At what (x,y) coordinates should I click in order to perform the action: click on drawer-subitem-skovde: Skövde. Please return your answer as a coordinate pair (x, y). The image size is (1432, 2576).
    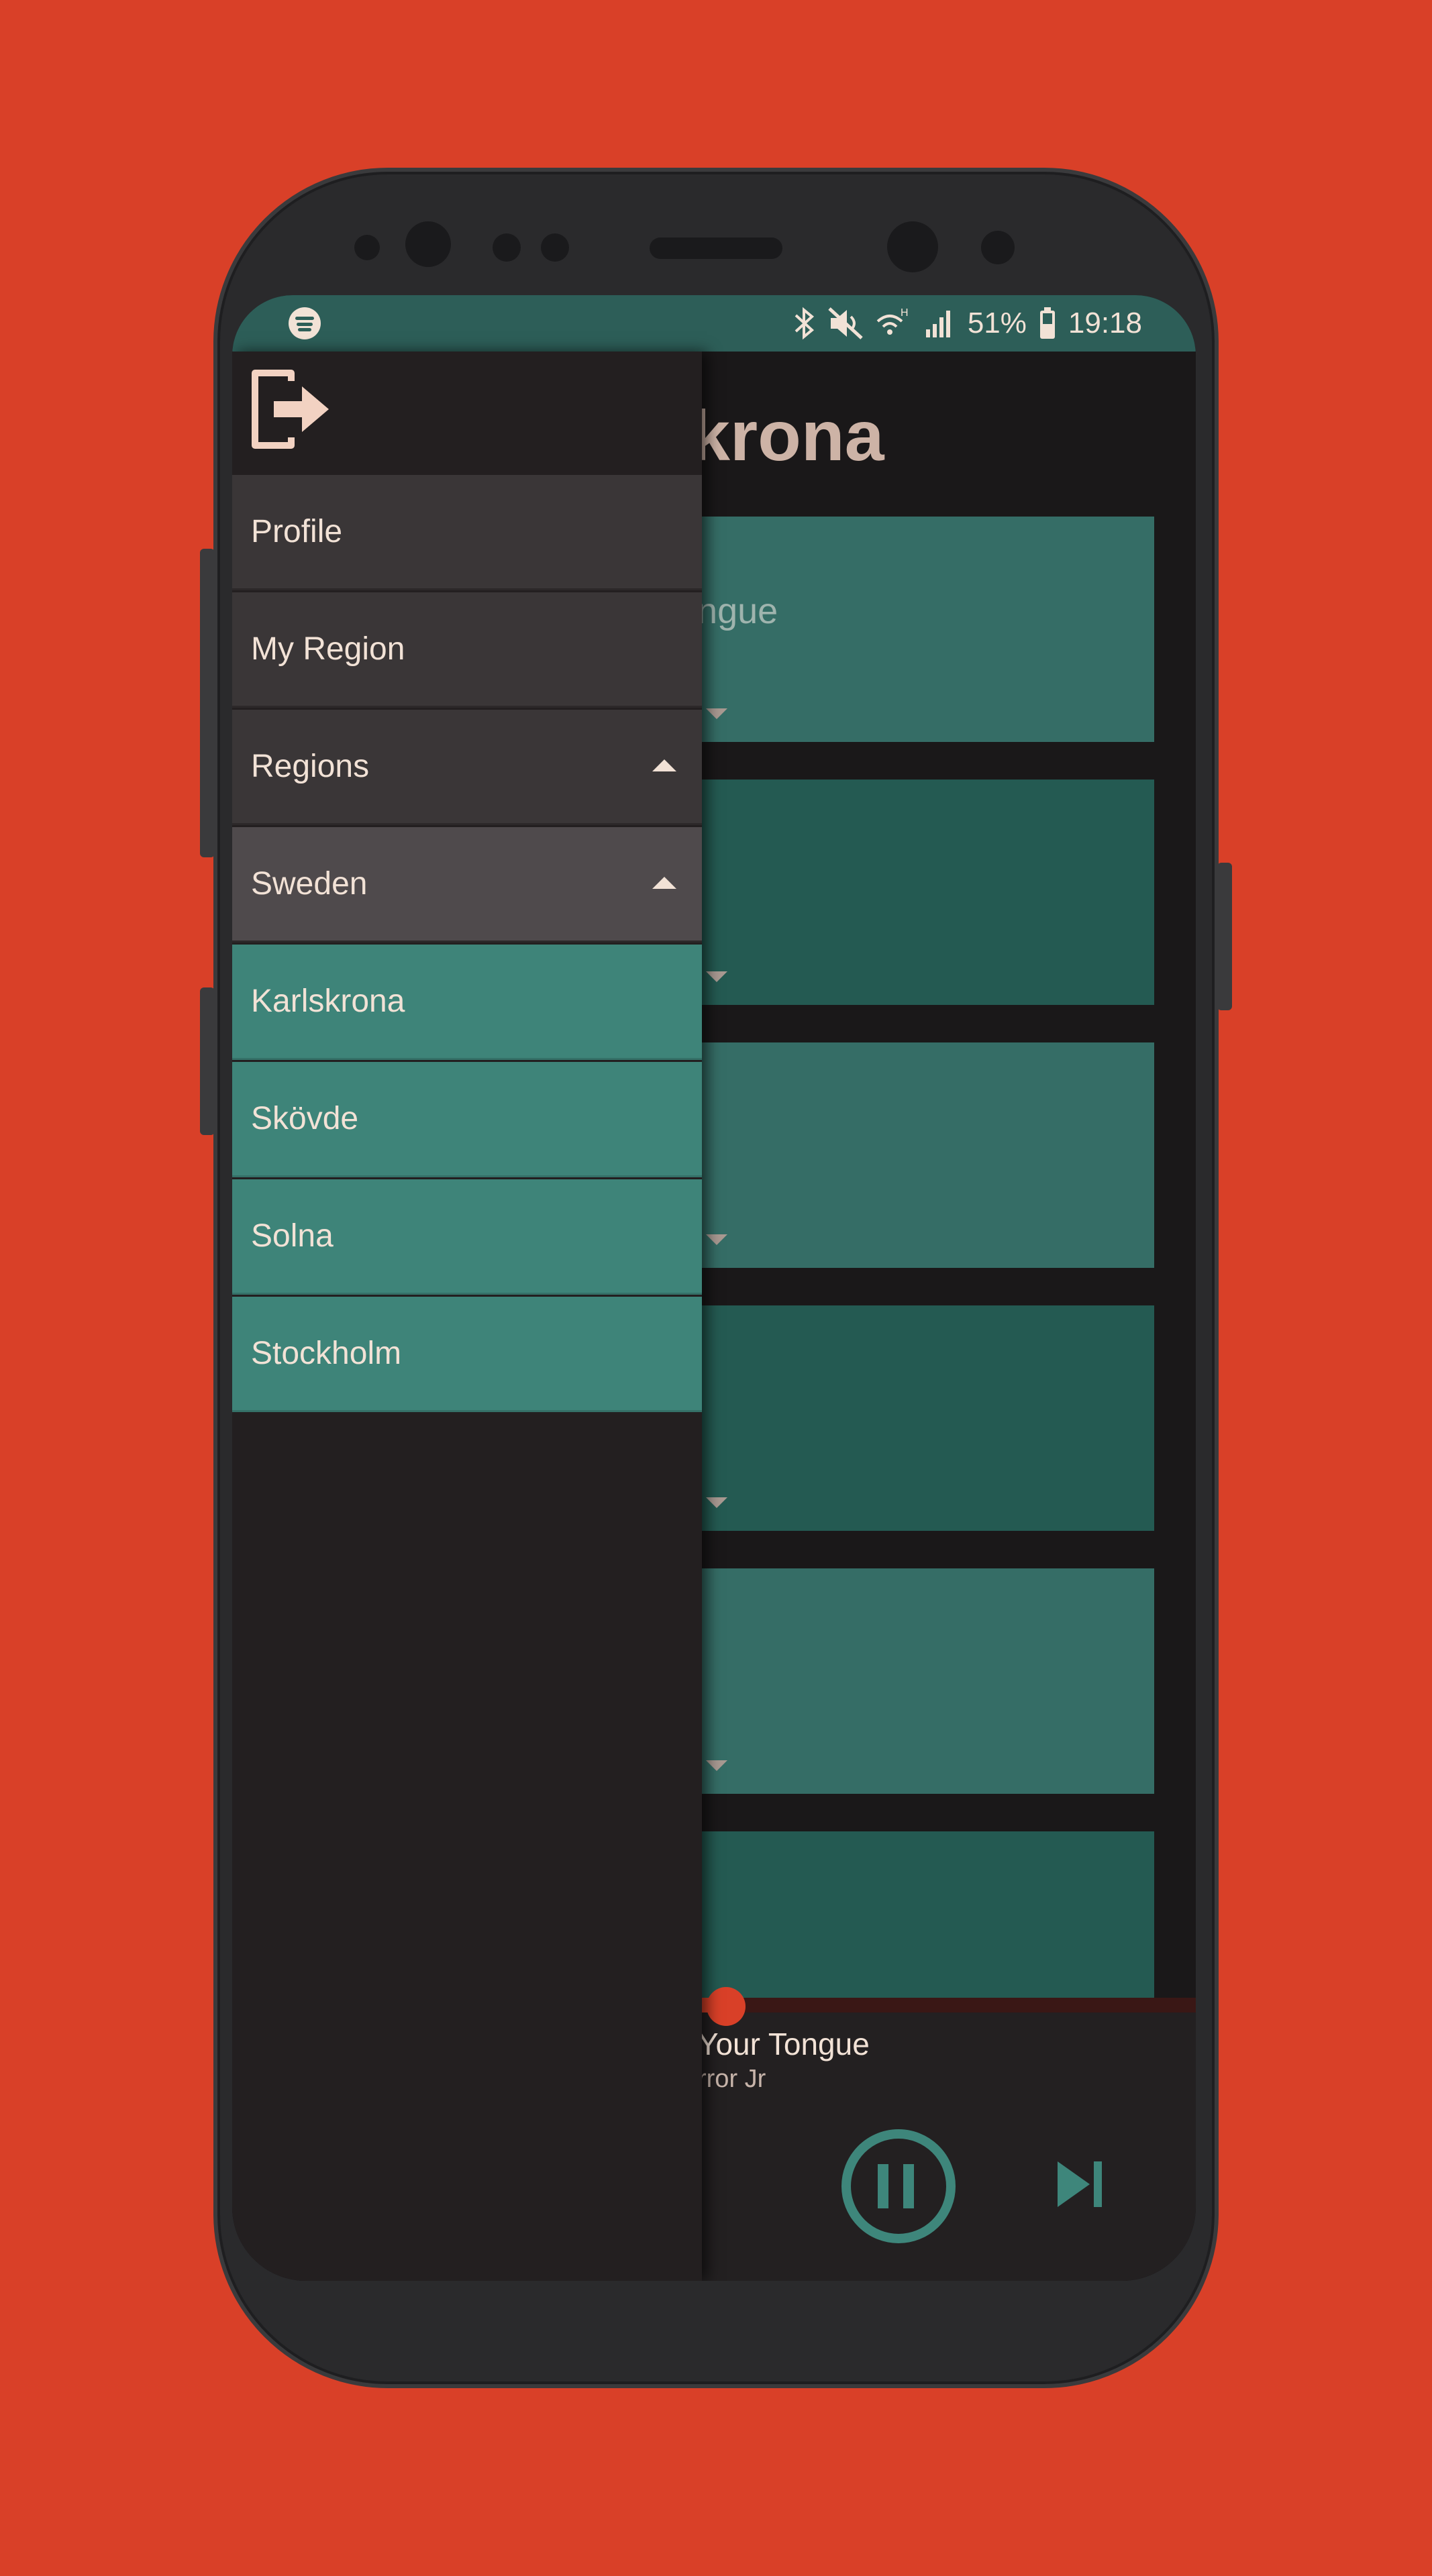
    Looking at the image, I should click on (467, 1119).